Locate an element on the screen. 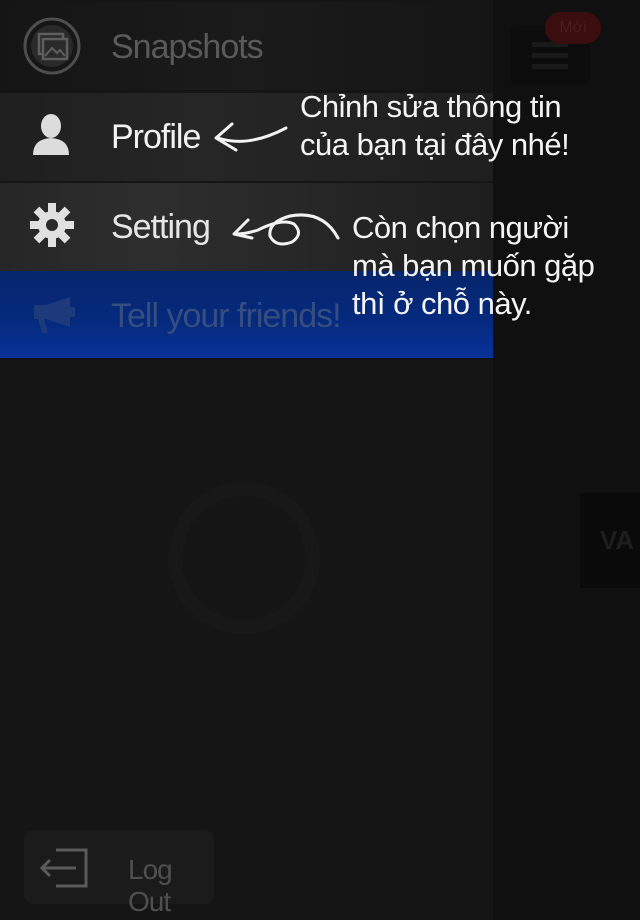  user-icon is located at coordinates (51, 134).